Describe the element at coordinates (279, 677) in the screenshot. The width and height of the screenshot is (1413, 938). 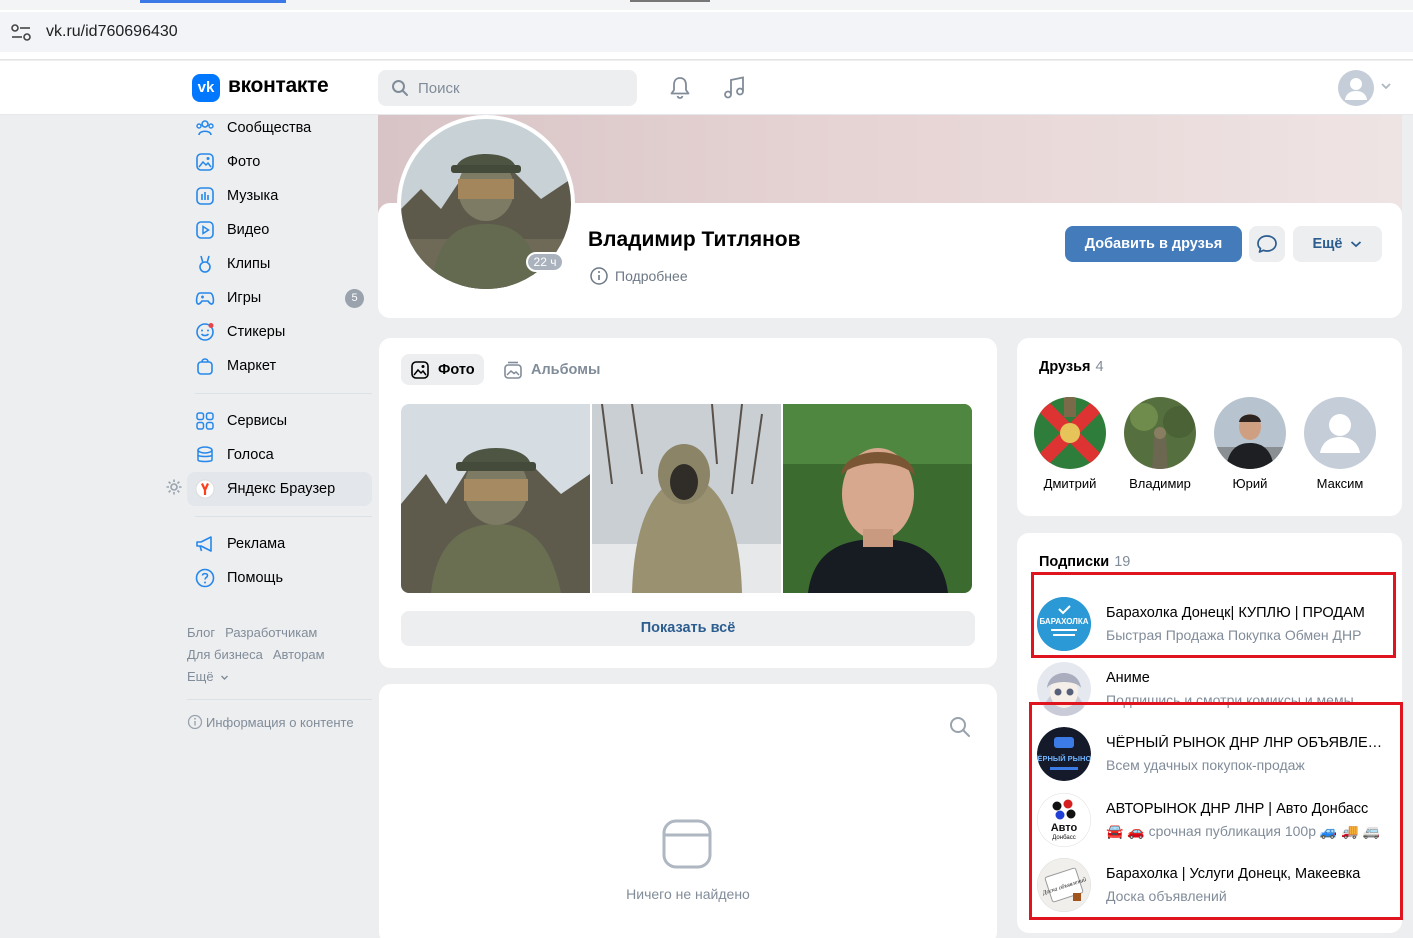
I see `footer-more-link: Ещё` at that location.